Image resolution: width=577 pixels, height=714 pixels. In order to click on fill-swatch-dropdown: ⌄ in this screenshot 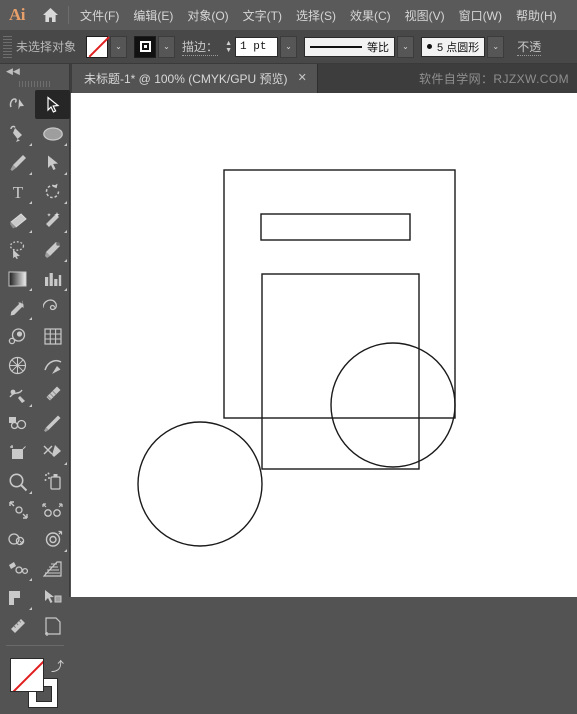, I will do `click(119, 46)`.